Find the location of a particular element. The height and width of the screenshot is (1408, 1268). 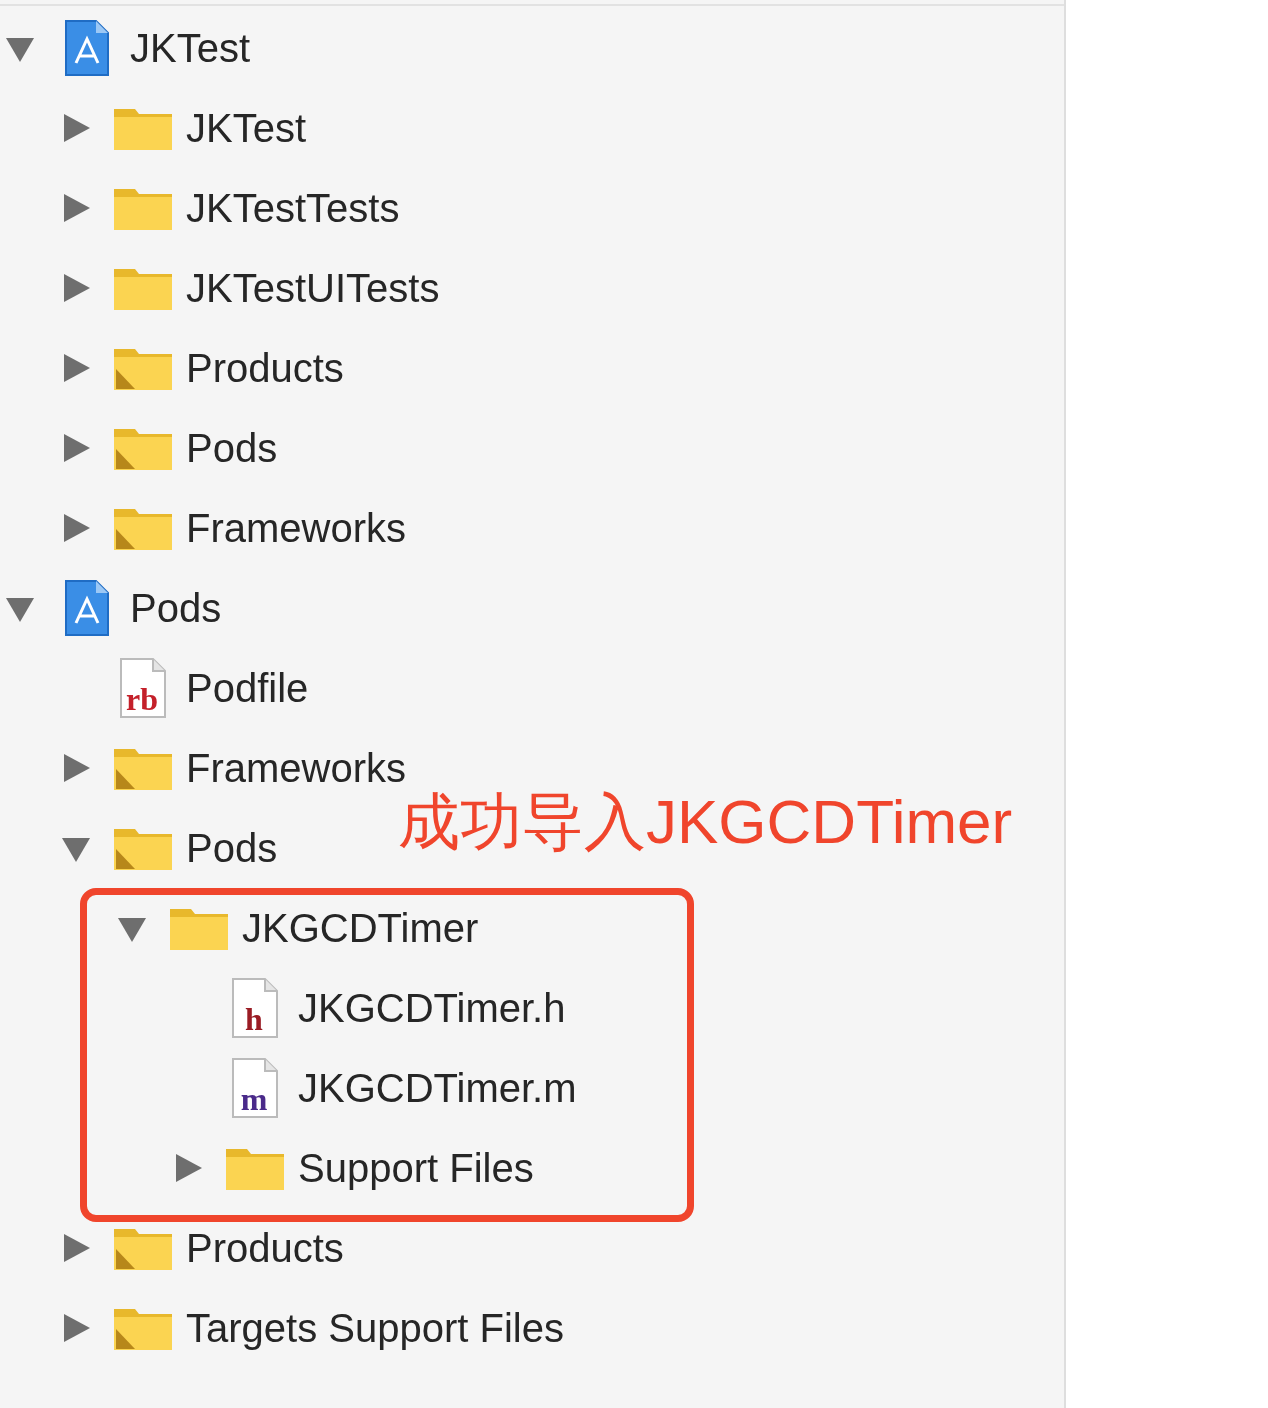

tree-item-label: Frameworks is located at coordinates (296, 528).